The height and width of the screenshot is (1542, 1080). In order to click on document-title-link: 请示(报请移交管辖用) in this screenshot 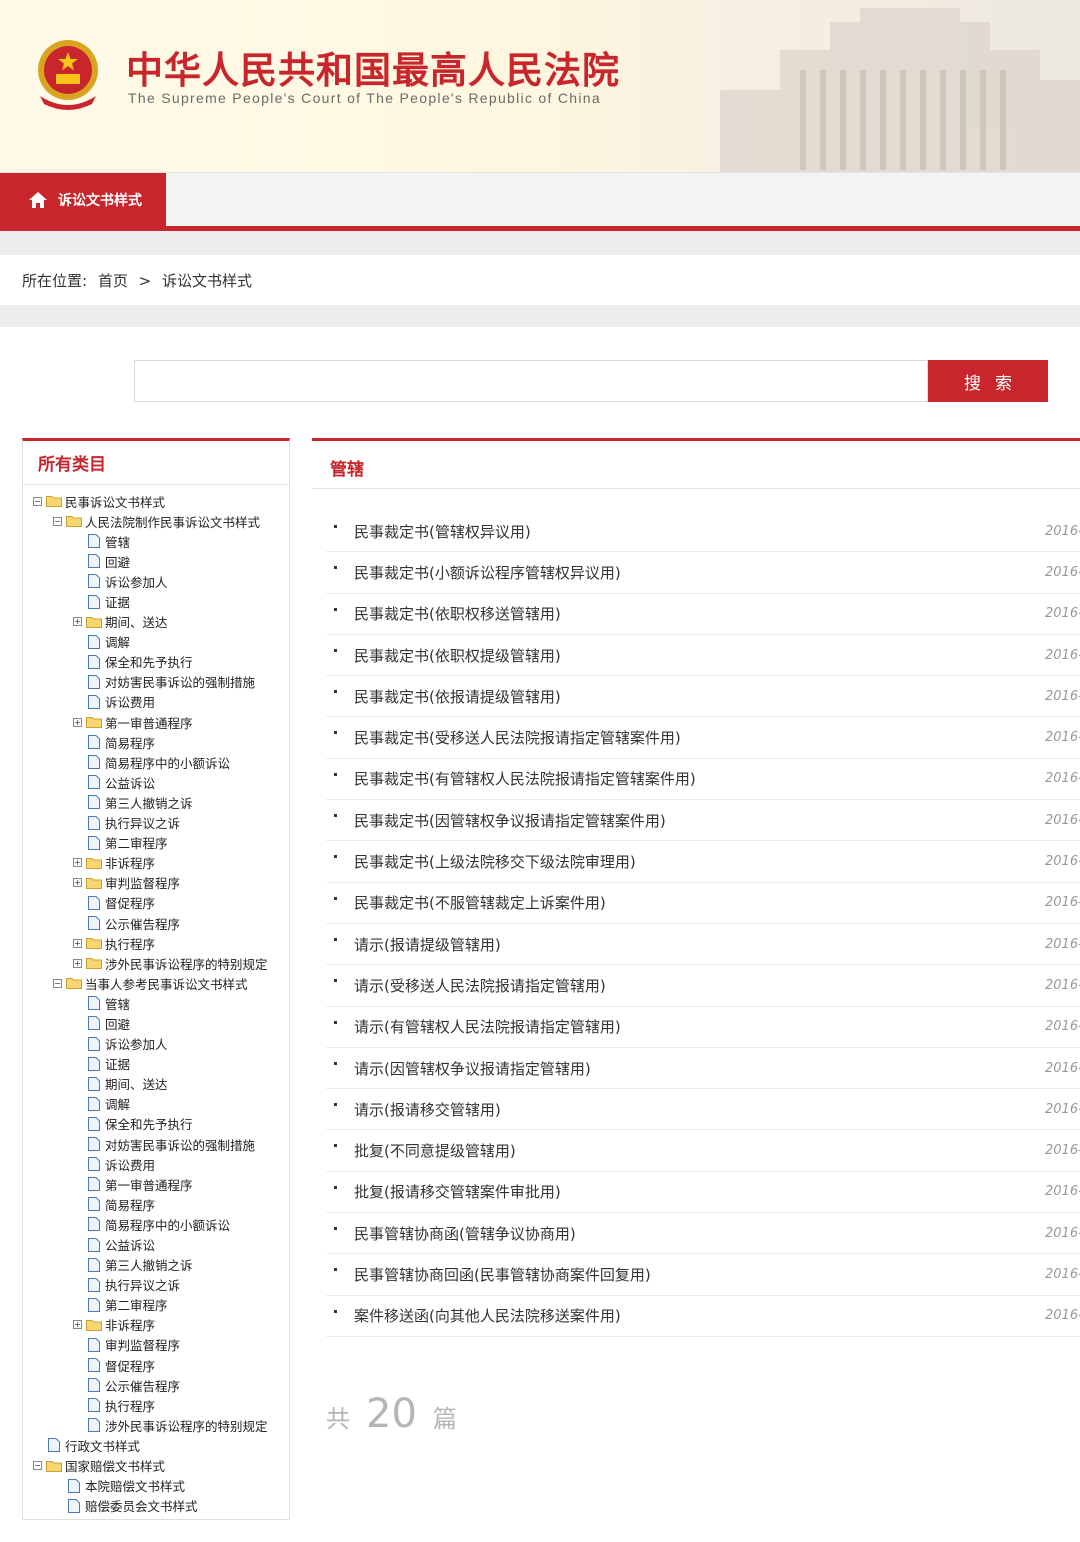, I will do `click(427, 1109)`.